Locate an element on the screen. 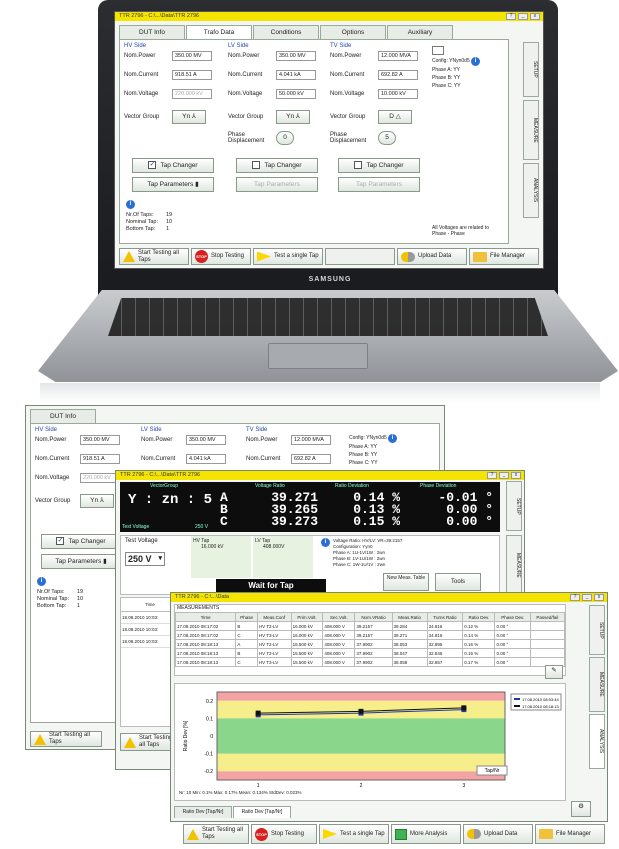 The image size is (619, 849). tv-phase-button: 5 is located at coordinates (387, 138).